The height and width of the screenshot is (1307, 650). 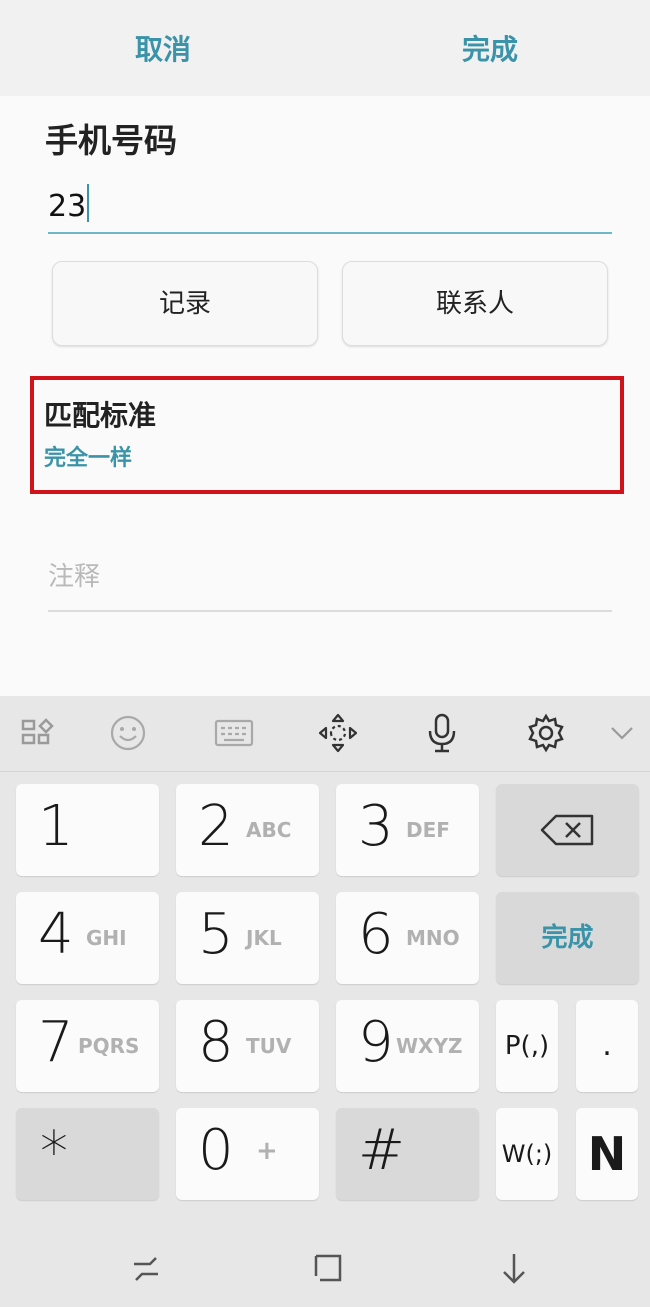 What do you see at coordinates (328, 1268) in the screenshot?
I see `home-icon` at bounding box center [328, 1268].